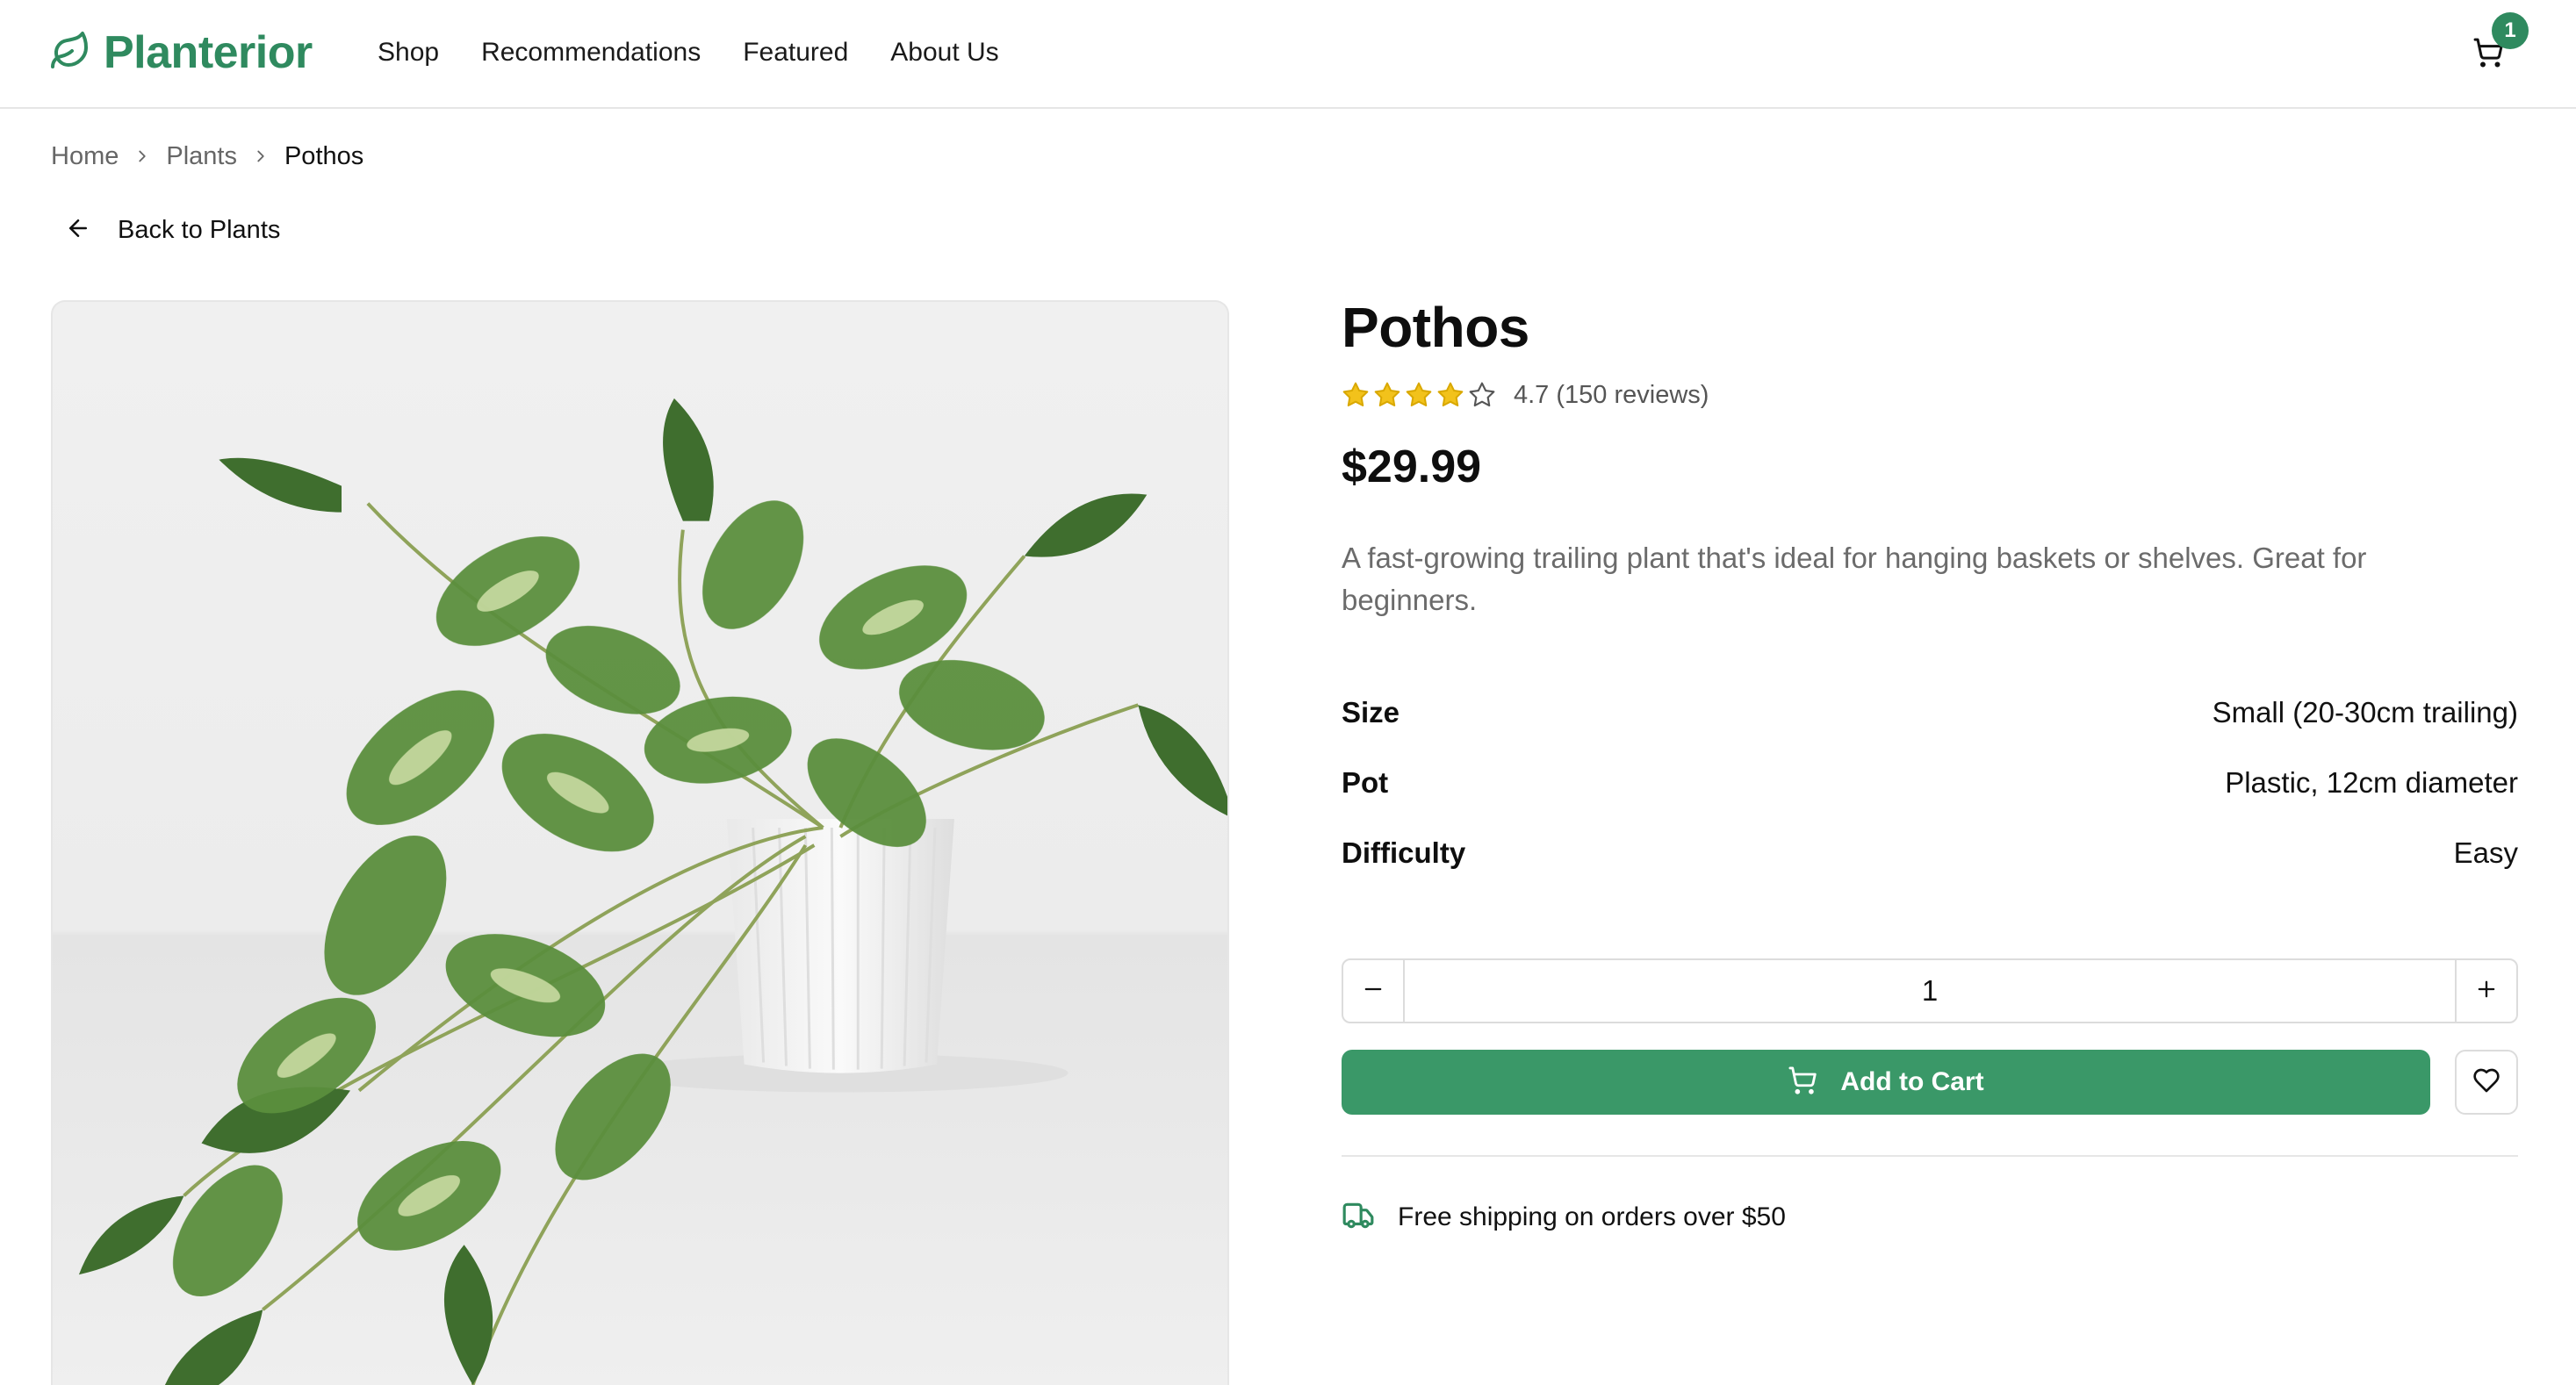  Describe the element at coordinates (1912, 1081) in the screenshot. I see `add-to-cart-label: Add to Cart` at that location.